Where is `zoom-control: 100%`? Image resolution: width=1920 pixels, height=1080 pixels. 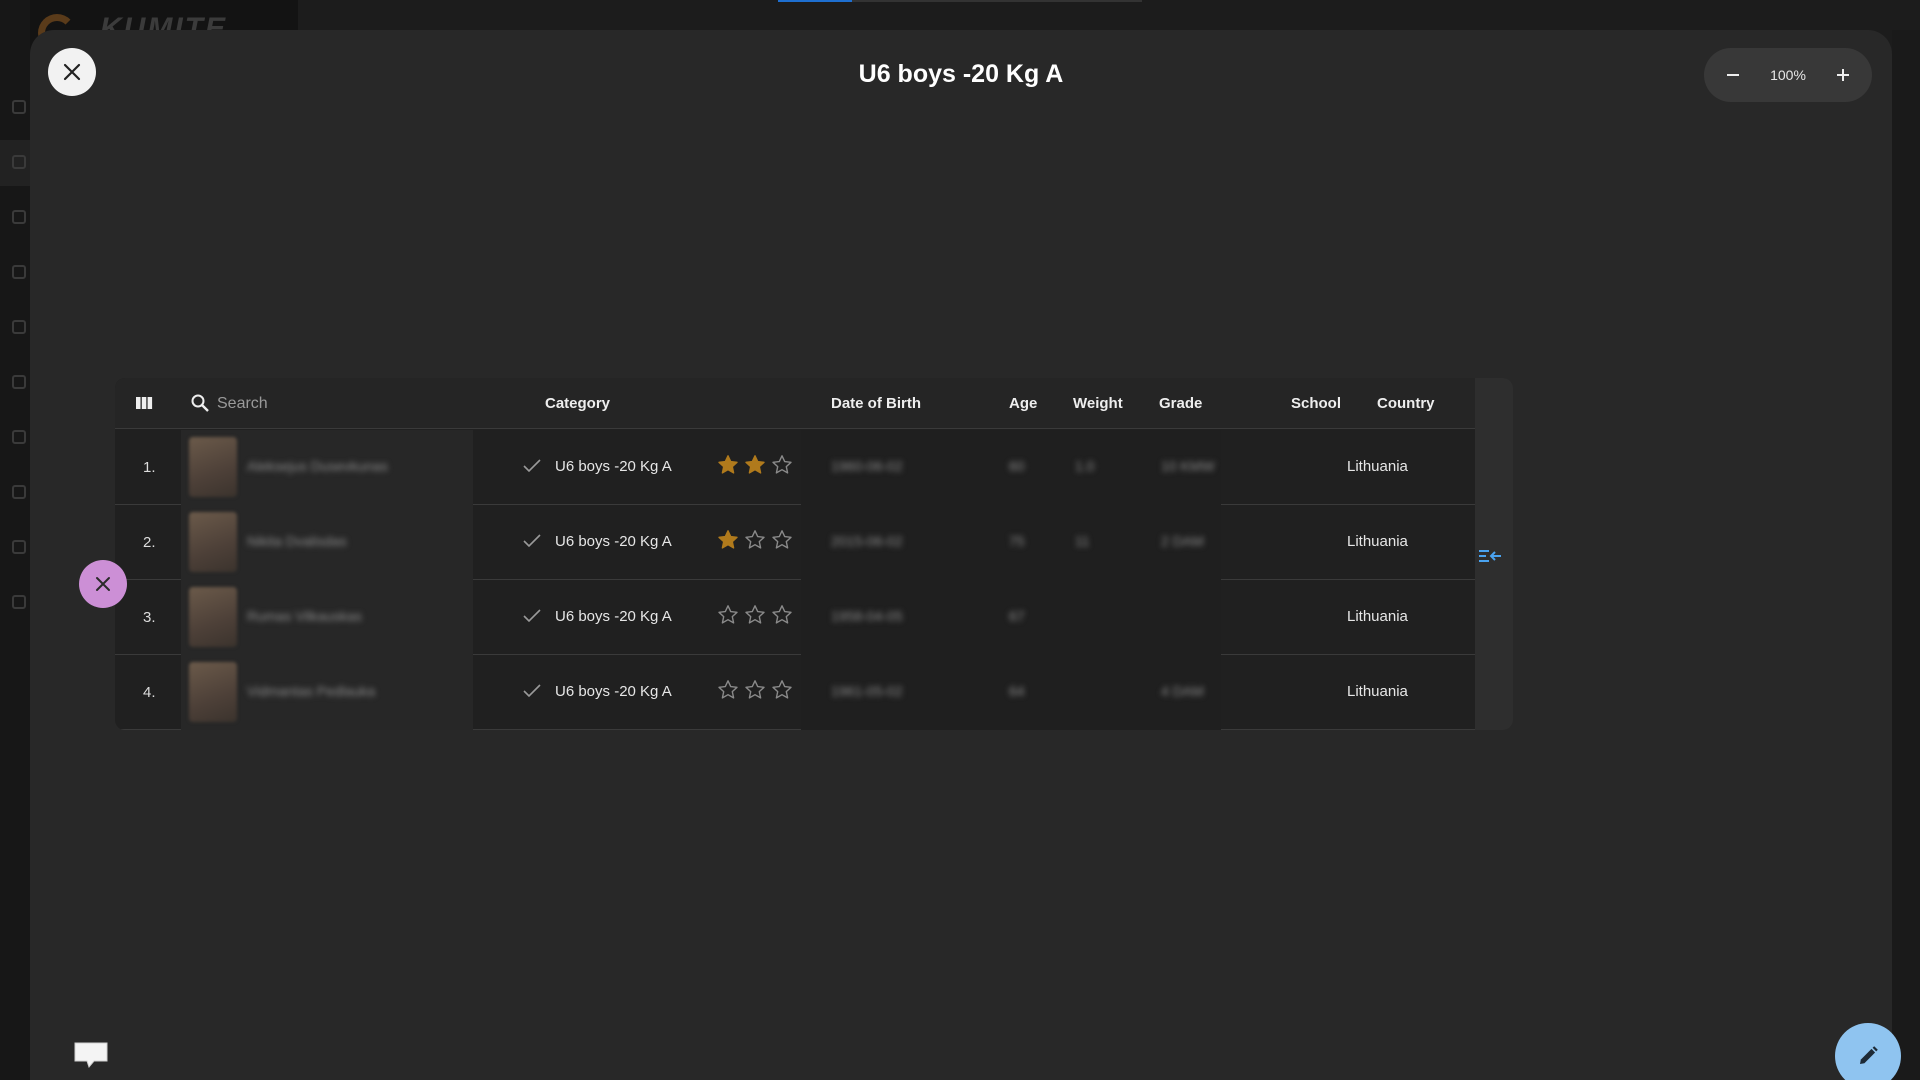
zoom-control: 100% is located at coordinates (1788, 75).